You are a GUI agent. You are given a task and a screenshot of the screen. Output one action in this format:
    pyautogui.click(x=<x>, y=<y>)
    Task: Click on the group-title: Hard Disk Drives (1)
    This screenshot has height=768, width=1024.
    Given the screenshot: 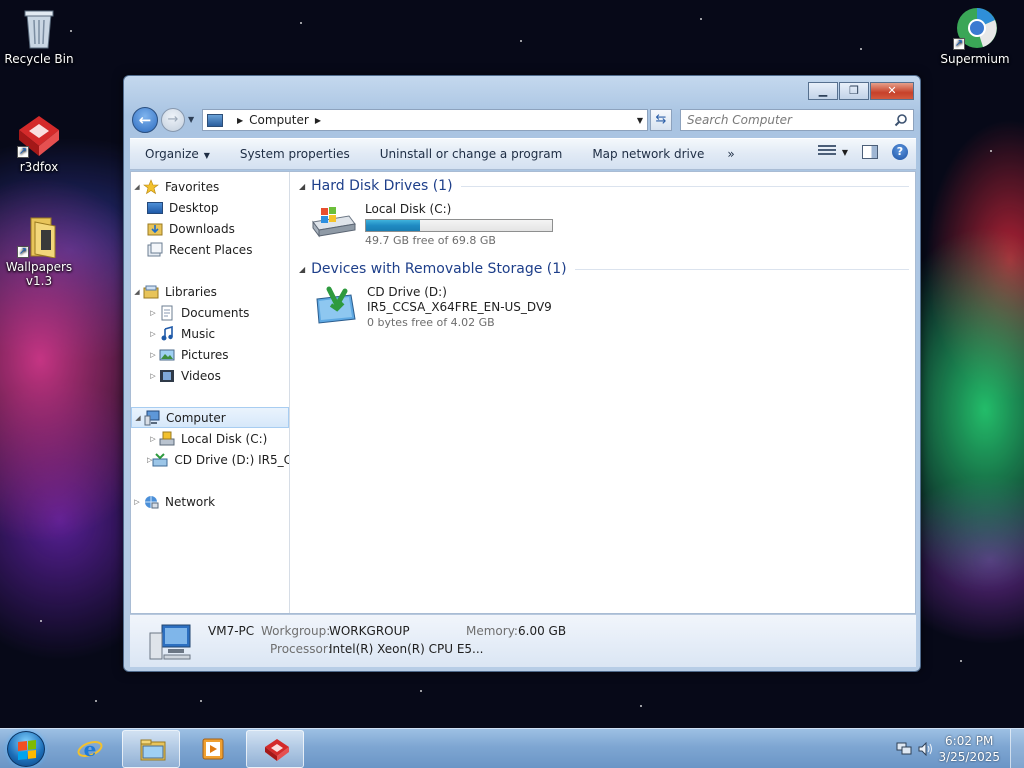 What is the action you would take?
    pyautogui.click(x=382, y=186)
    